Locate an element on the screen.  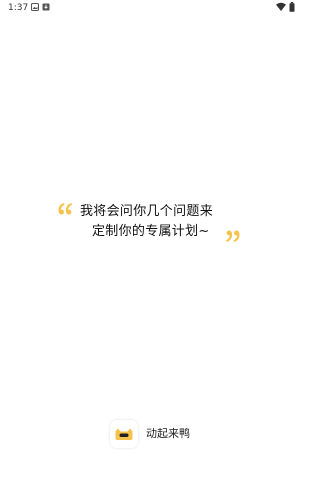
wifi-icon is located at coordinates (281, 6).